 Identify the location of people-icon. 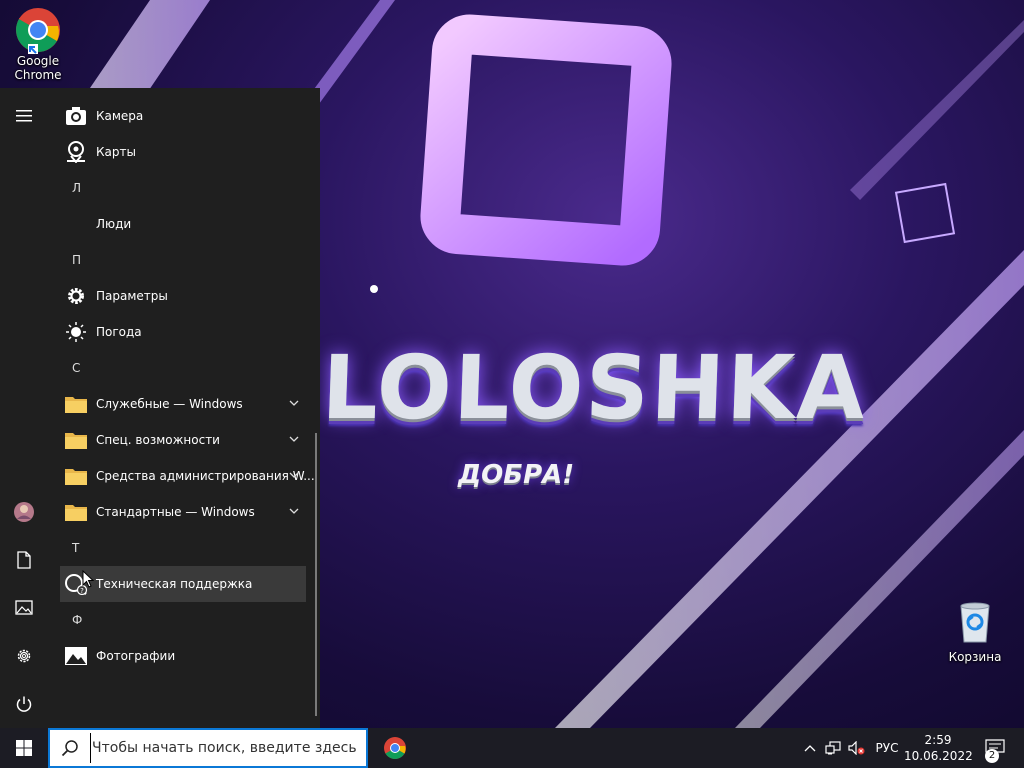
(76, 224).